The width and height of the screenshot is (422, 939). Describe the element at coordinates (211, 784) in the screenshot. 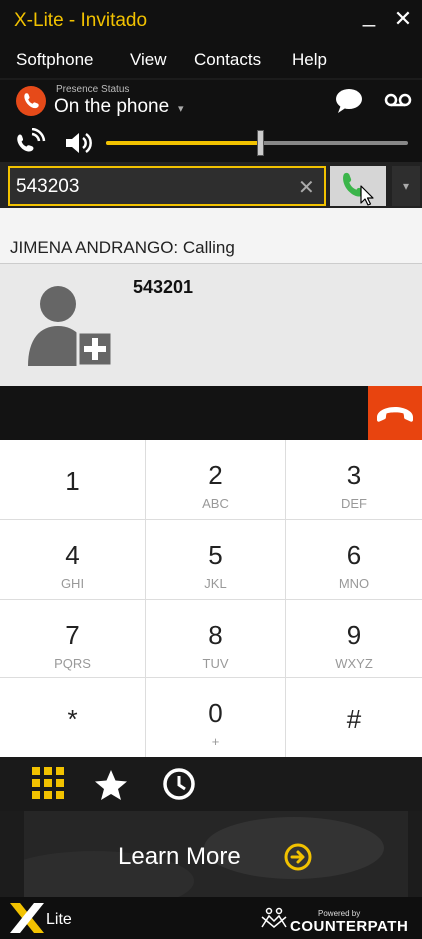

I see `bottom-nav` at that location.